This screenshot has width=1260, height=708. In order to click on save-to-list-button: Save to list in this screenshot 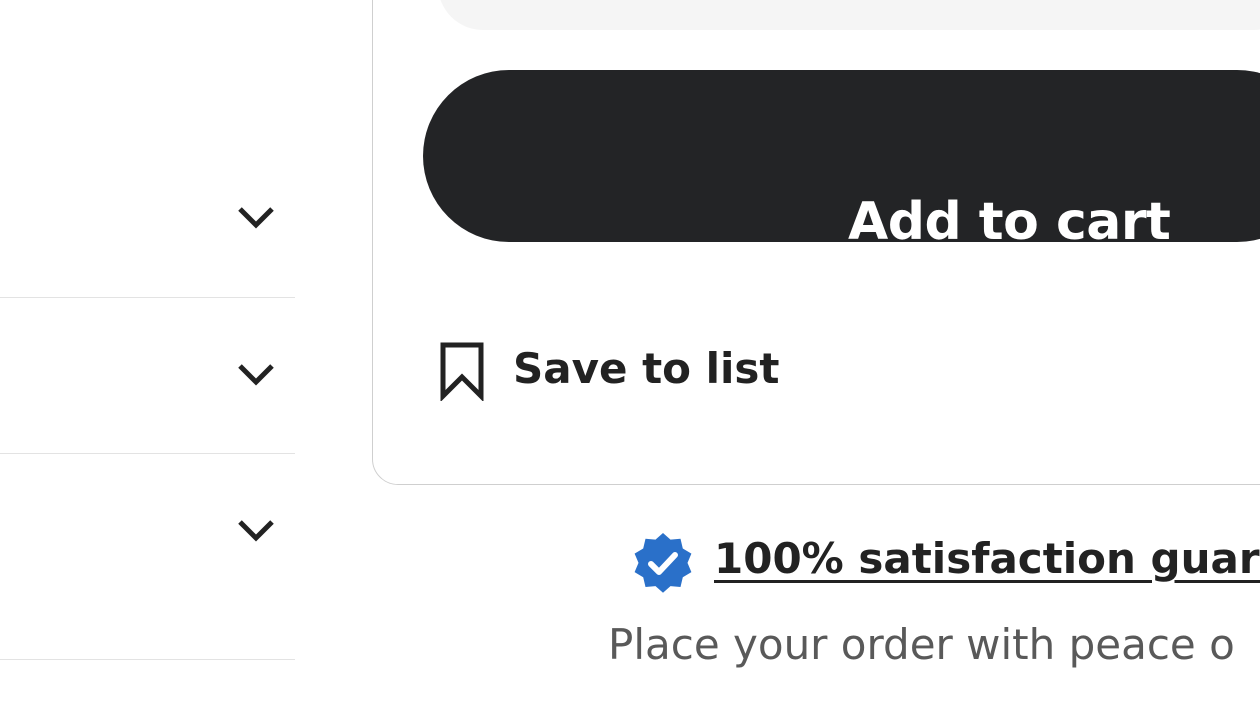, I will do `click(612, 371)`.